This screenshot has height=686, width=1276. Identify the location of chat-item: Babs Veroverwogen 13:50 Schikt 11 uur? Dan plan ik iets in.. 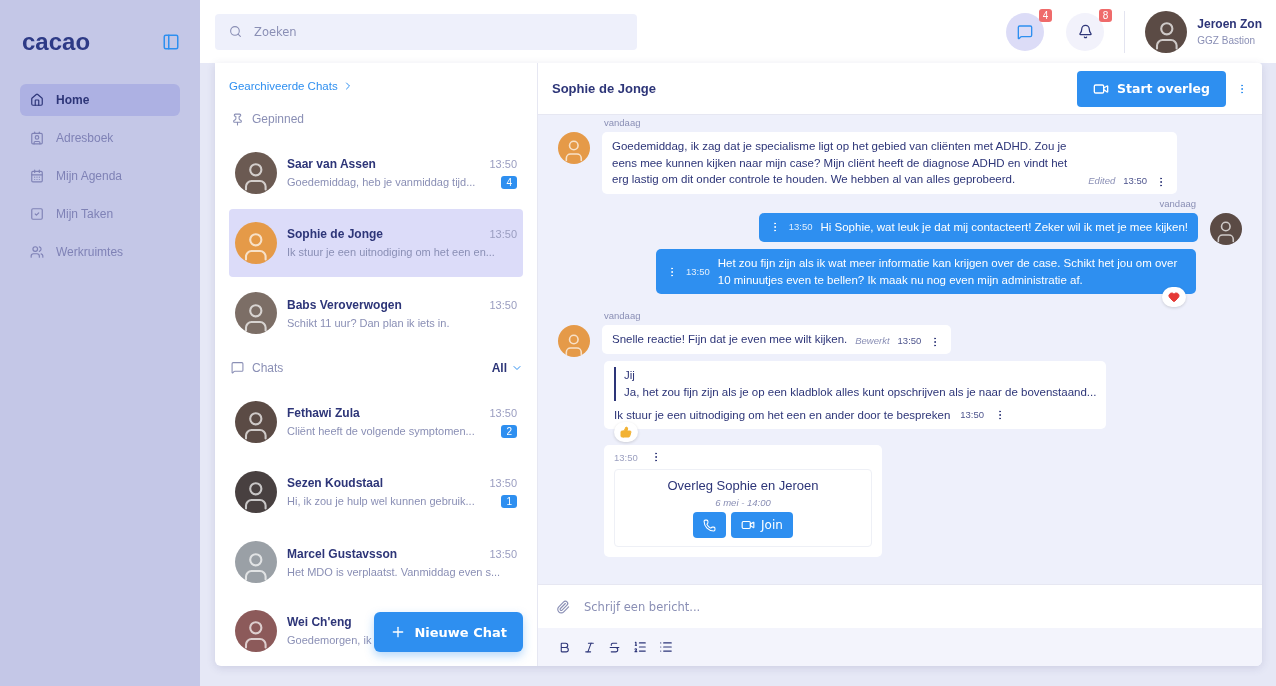
(376, 313).